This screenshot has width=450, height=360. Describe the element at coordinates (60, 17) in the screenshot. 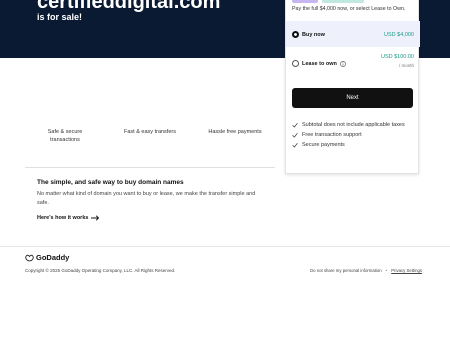

I see `for-sale-subtitle: is for sale!` at that location.